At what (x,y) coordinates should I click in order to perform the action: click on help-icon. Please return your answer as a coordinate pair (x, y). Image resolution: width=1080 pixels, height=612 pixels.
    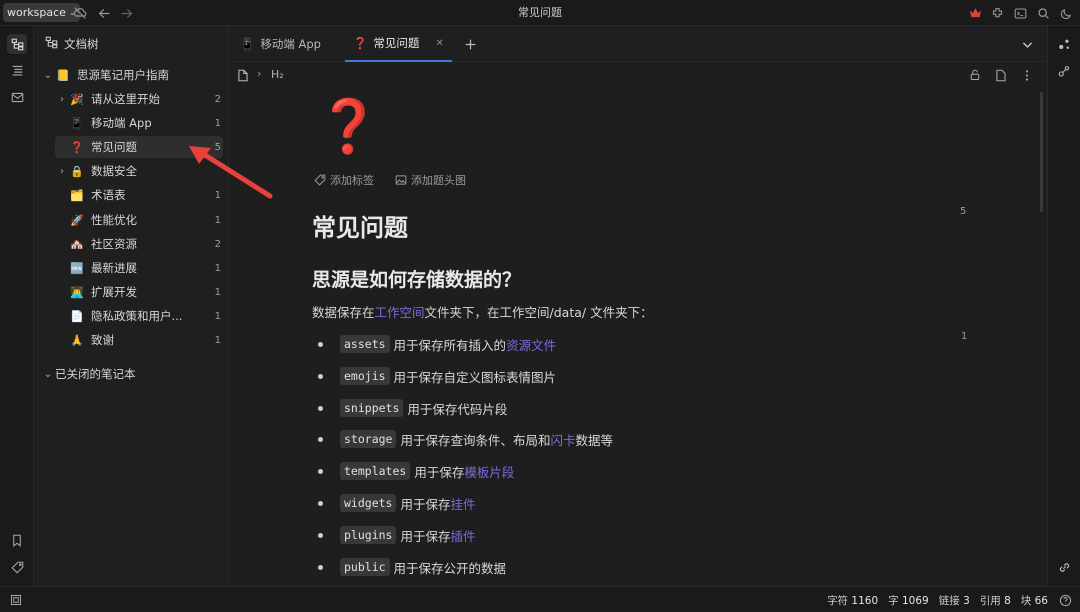
    Looking at the image, I should click on (1065, 600).